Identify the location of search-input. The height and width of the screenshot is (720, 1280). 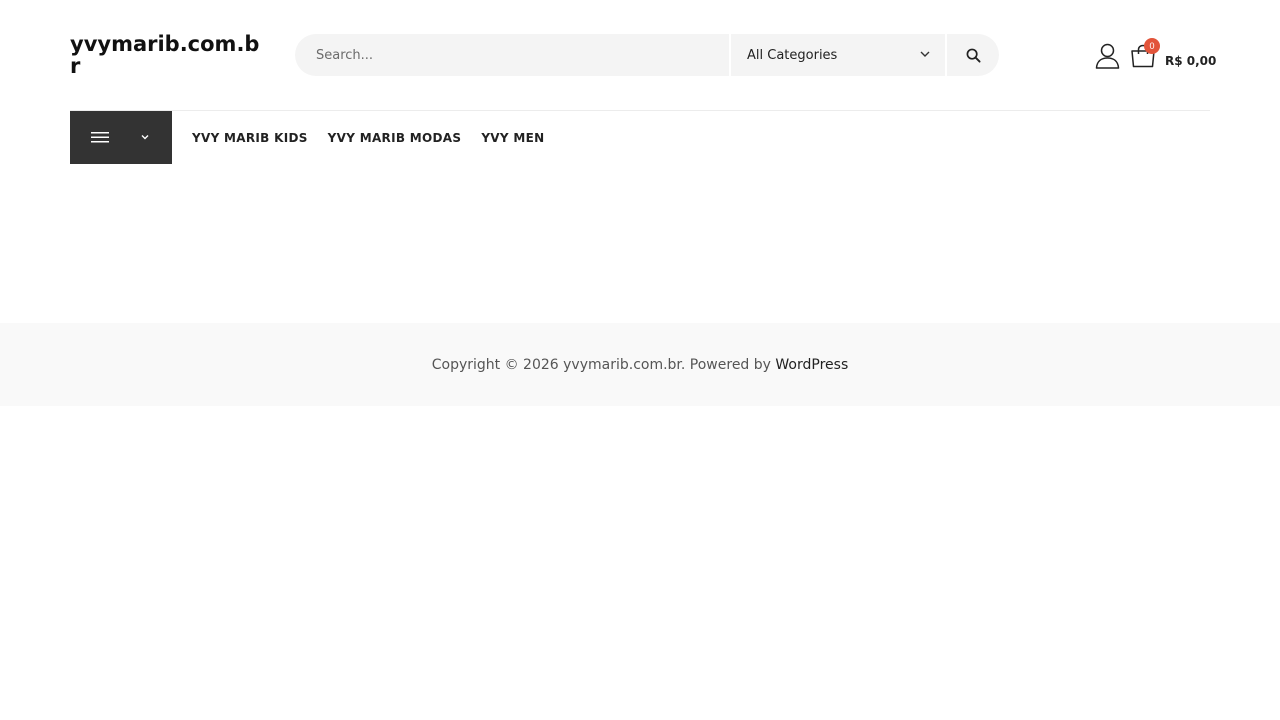
(512, 55).